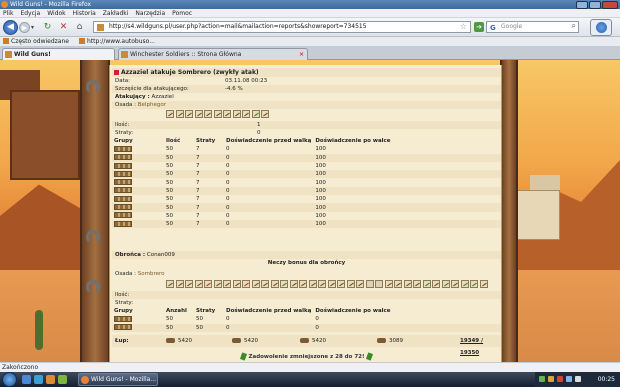  I want to click on luck-label: Szczęście dla atakującego:, so click(152, 89).